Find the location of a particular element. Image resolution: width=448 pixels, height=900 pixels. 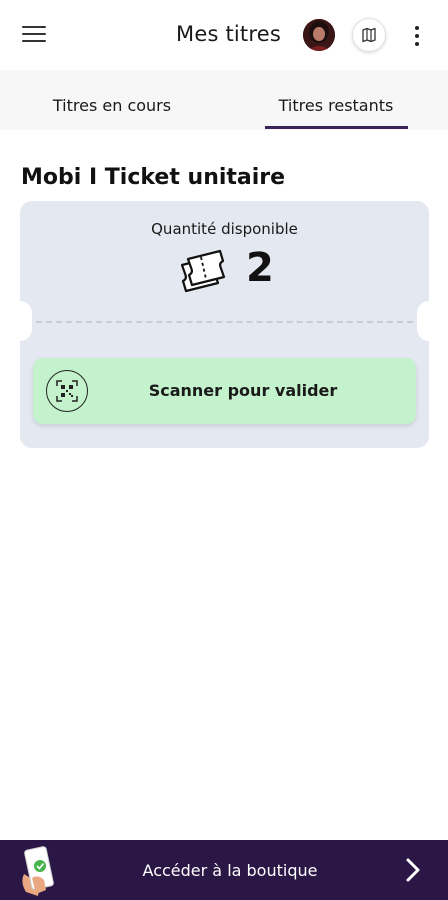

map-button is located at coordinates (369, 35).